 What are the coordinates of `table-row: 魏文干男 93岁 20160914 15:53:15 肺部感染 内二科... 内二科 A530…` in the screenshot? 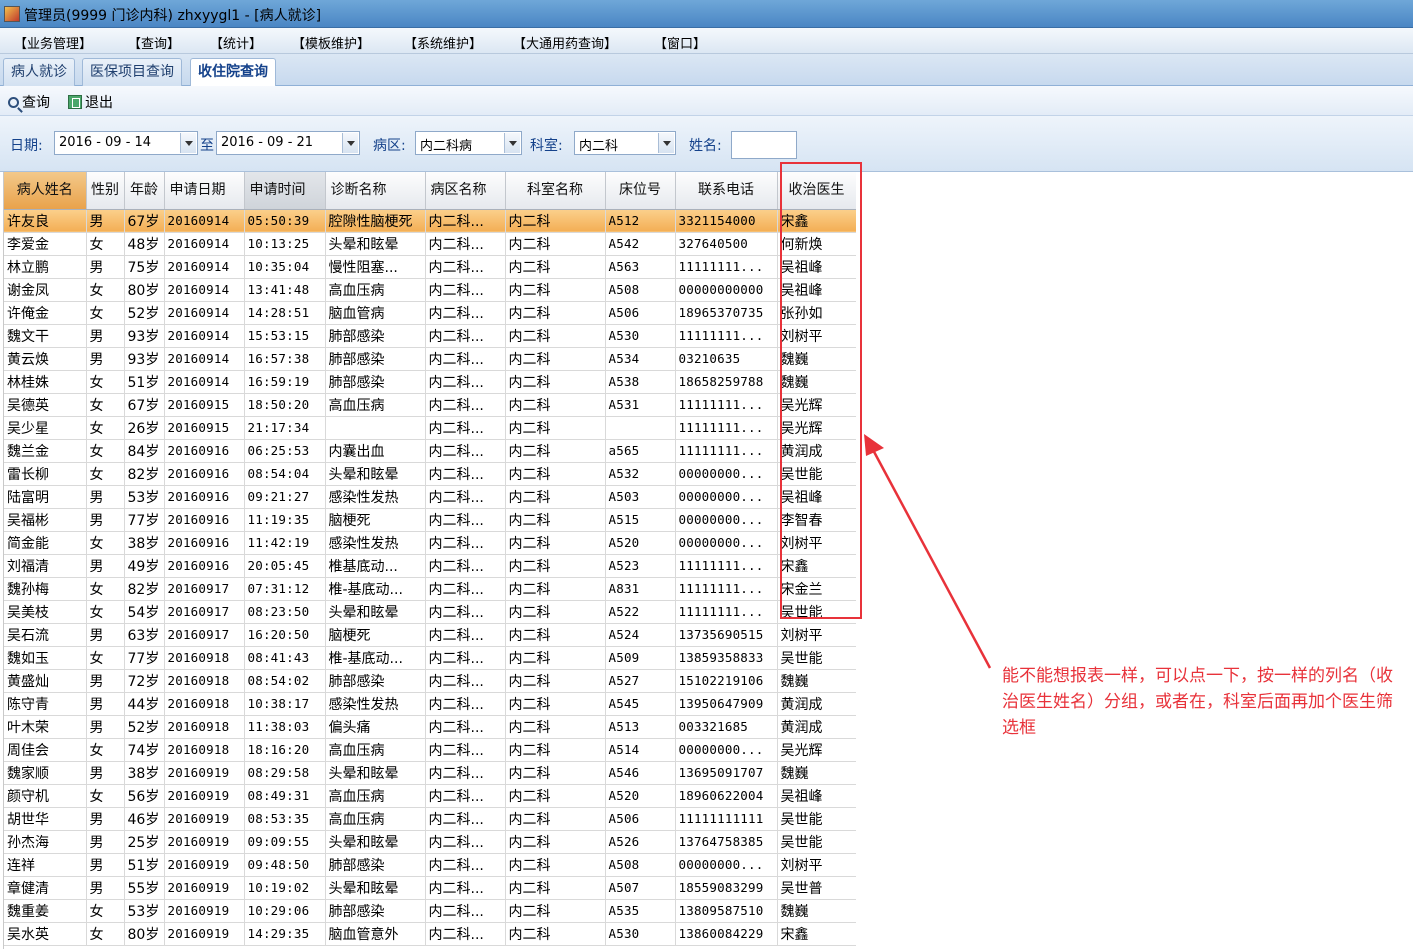 It's located at (430, 336).